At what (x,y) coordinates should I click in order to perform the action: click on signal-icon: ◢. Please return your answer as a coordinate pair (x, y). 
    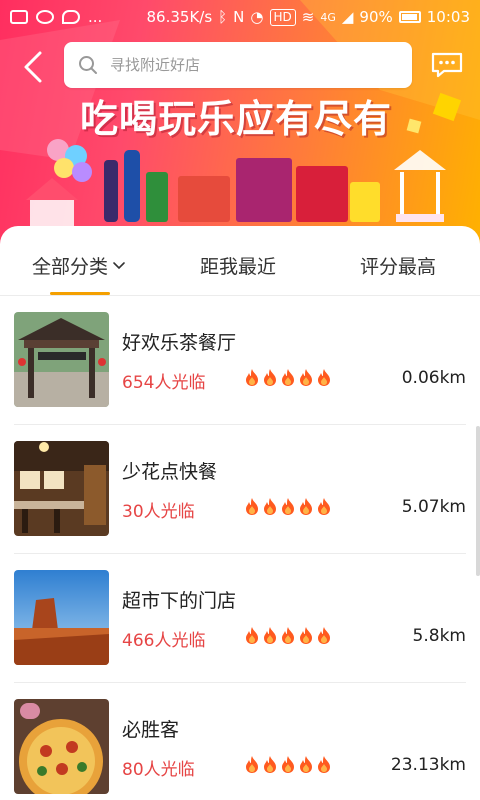
    Looking at the image, I should click on (347, 17).